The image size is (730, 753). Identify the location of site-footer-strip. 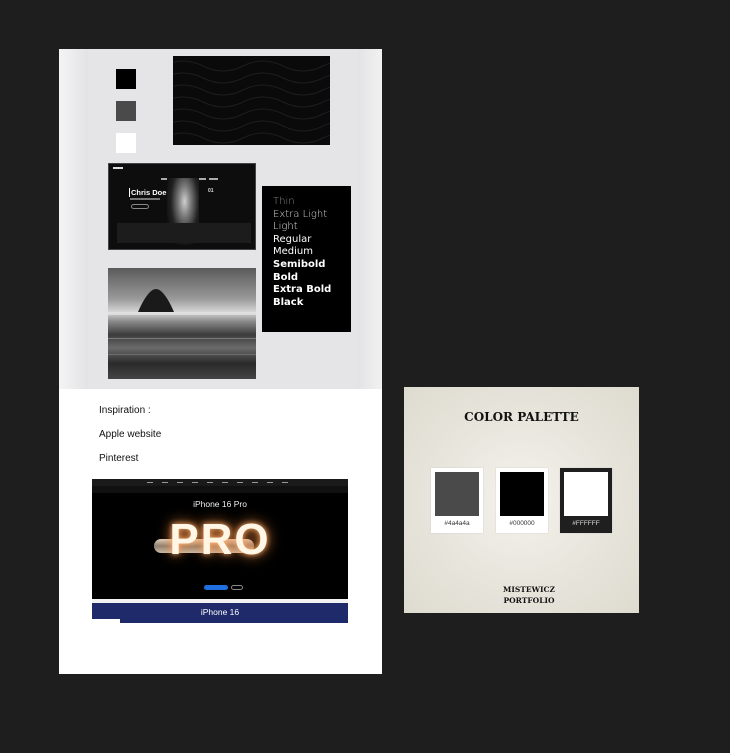
(184, 233).